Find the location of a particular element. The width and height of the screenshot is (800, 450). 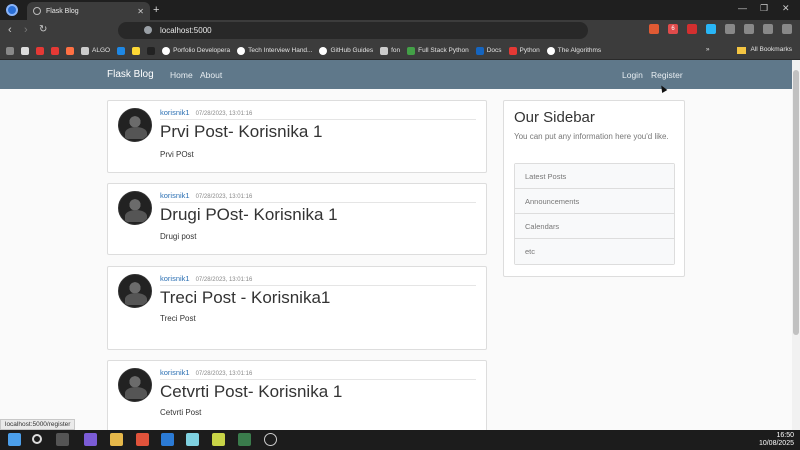

post-date: 07/28/2023, 13:01:16 is located at coordinates (224, 197).